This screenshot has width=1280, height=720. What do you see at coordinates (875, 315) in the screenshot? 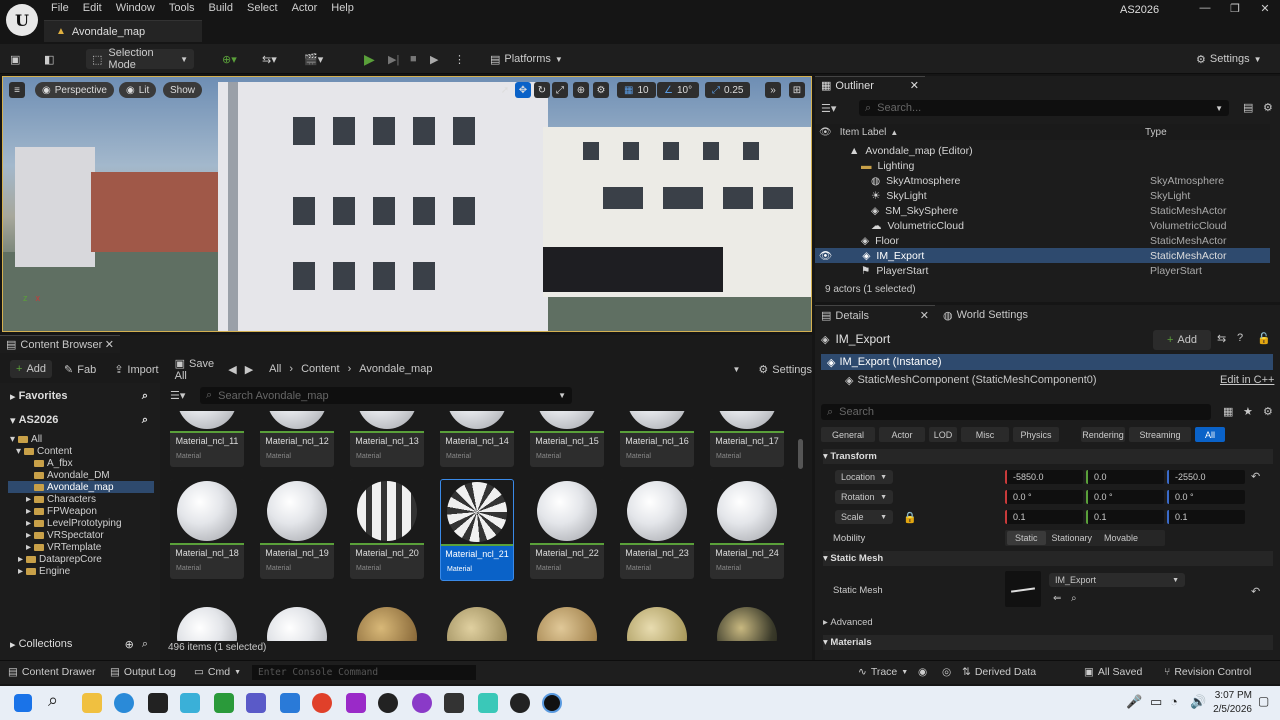
I see `details-tab: ▤ Details ✕` at bounding box center [875, 315].